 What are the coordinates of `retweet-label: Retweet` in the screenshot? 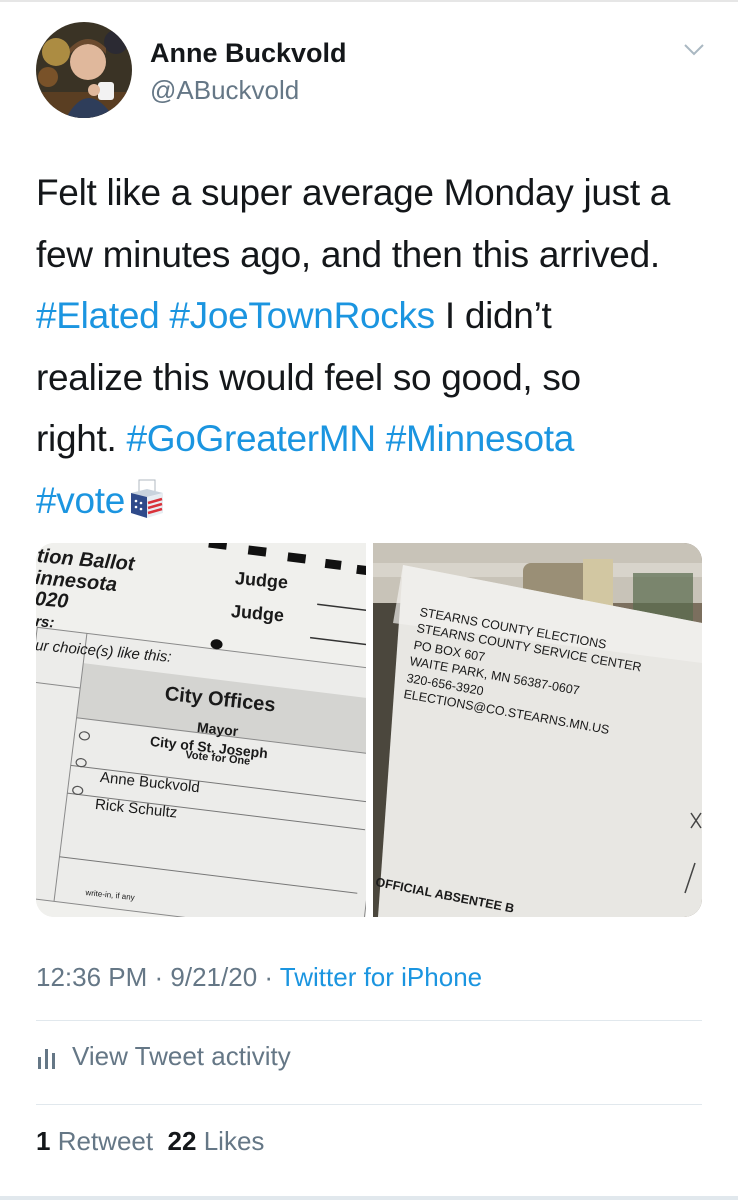 It's located at (105, 1141).